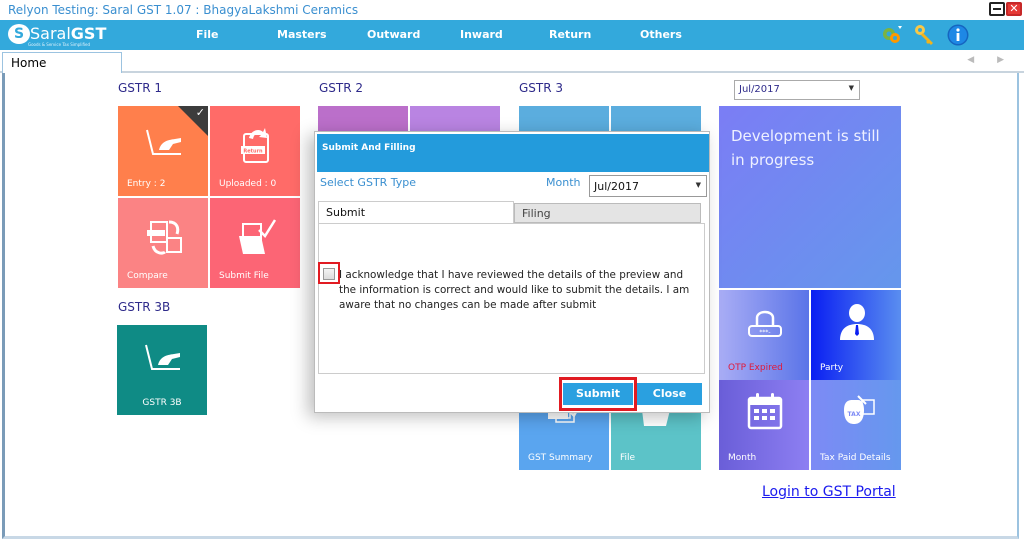  What do you see at coordinates (200, 112) in the screenshot?
I see `check-icon: ✓` at bounding box center [200, 112].